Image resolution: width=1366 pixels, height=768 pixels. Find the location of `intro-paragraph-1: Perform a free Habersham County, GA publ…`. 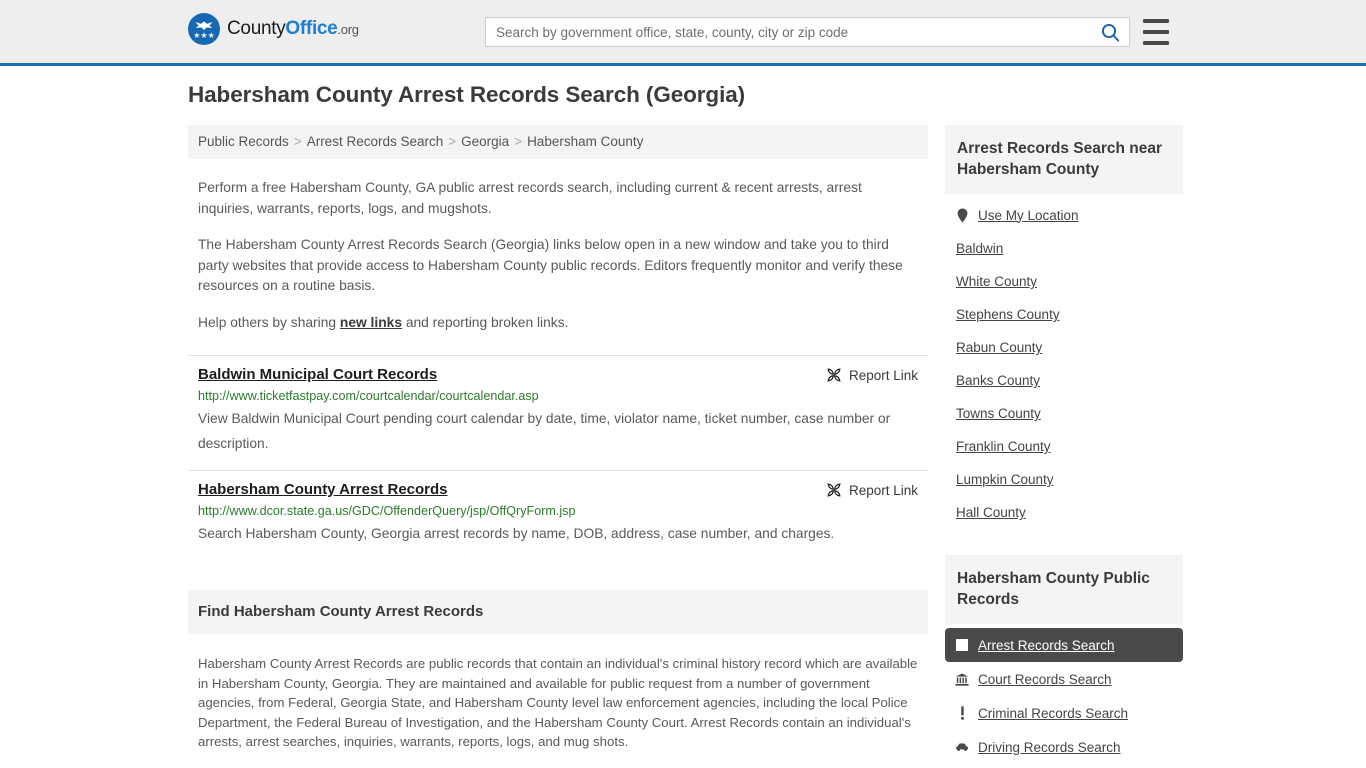

intro-paragraph-1: Perform a free Habersham County, GA publ… is located at coordinates (530, 198).